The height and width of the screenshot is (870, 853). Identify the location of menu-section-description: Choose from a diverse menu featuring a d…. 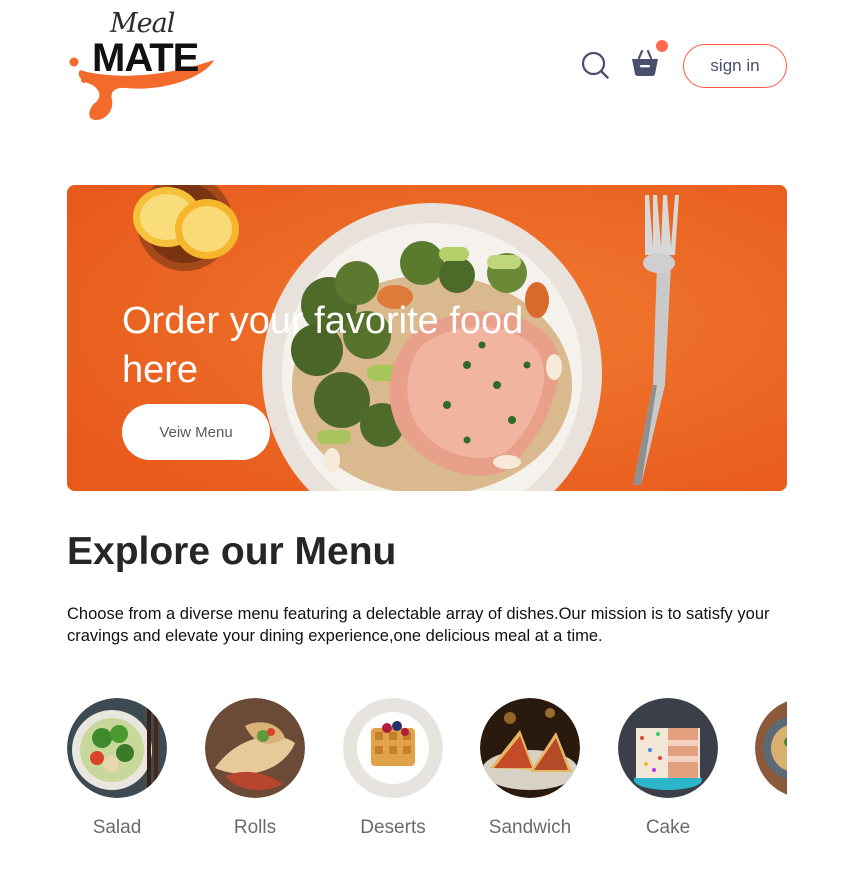
(418, 625).